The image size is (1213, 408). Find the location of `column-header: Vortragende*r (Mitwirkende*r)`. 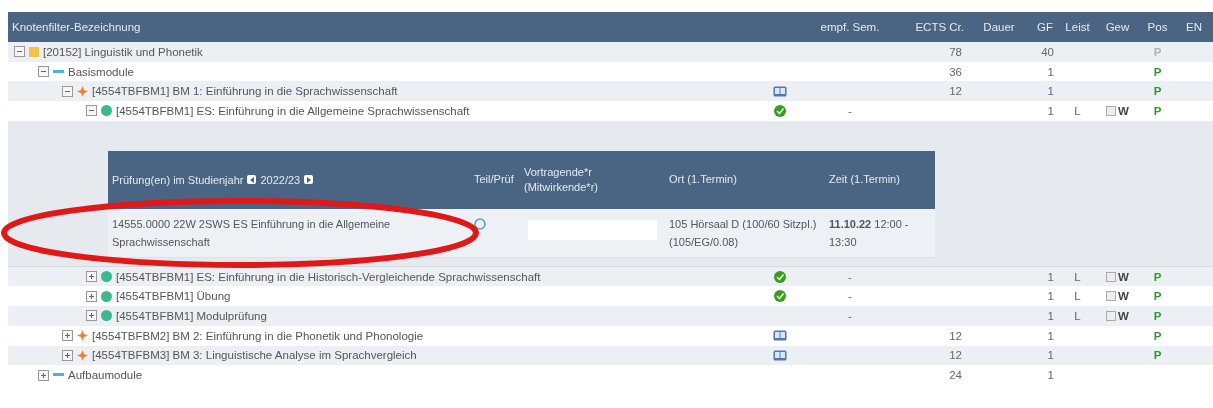

column-header: Vortragende*r (Mitwirkende*r) is located at coordinates (592, 179).